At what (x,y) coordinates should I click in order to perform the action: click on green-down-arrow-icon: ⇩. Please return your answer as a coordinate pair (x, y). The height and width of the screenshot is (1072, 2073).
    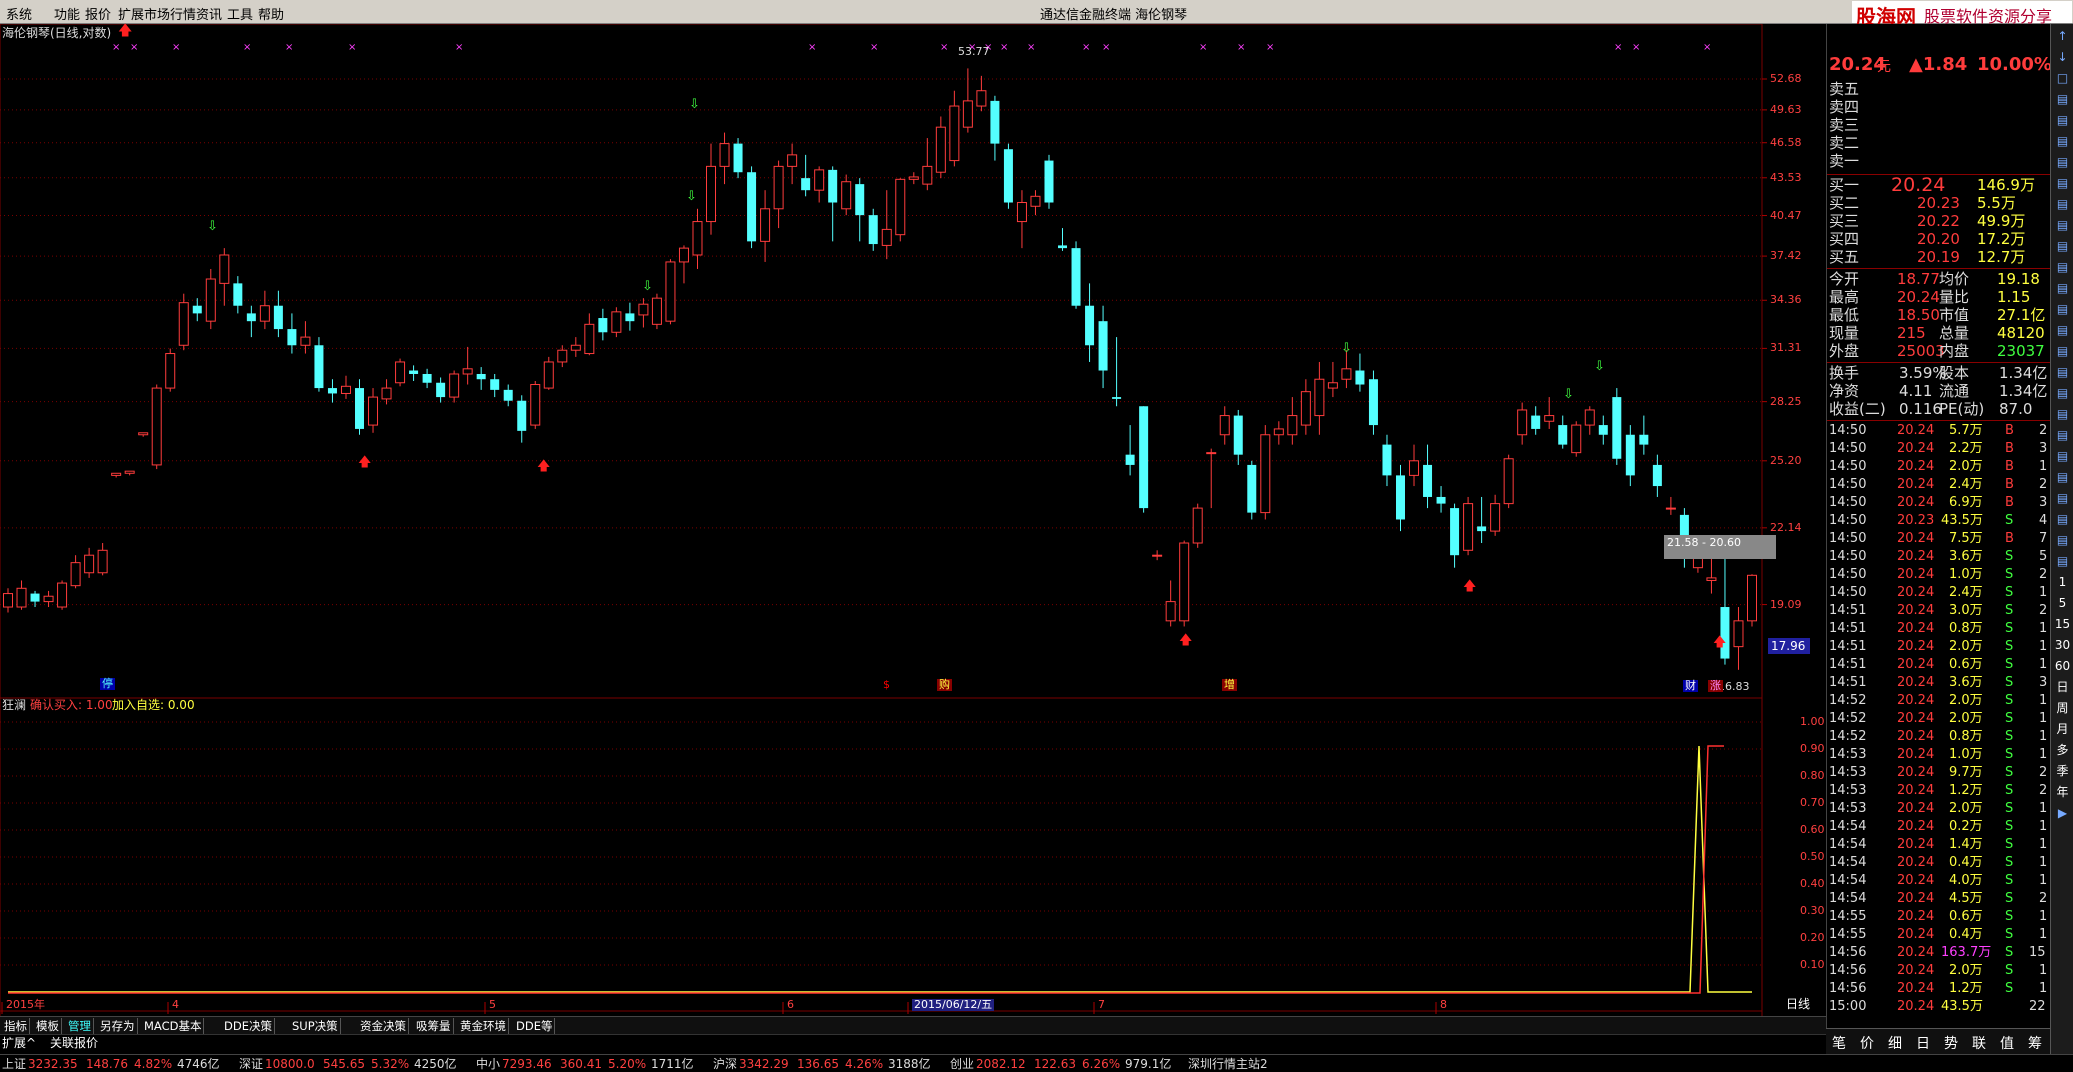
    Looking at the image, I should click on (1568, 394).